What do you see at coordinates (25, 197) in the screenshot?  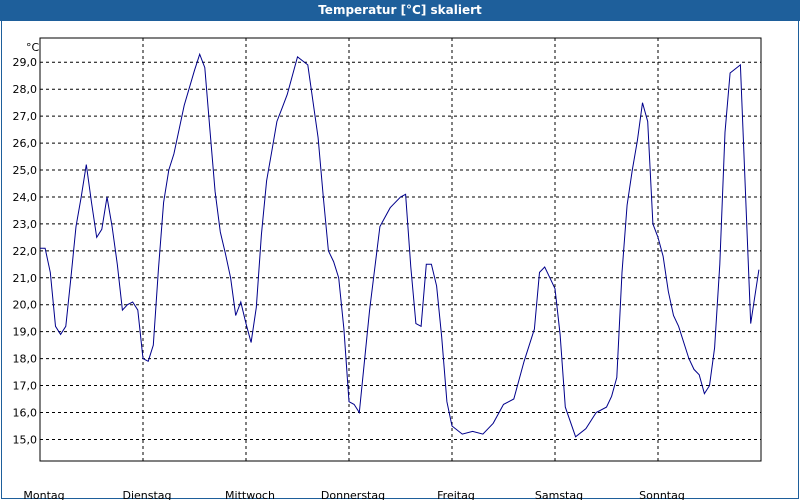 I see `y-tick-label: 24,0` at bounding box center [25, 197].